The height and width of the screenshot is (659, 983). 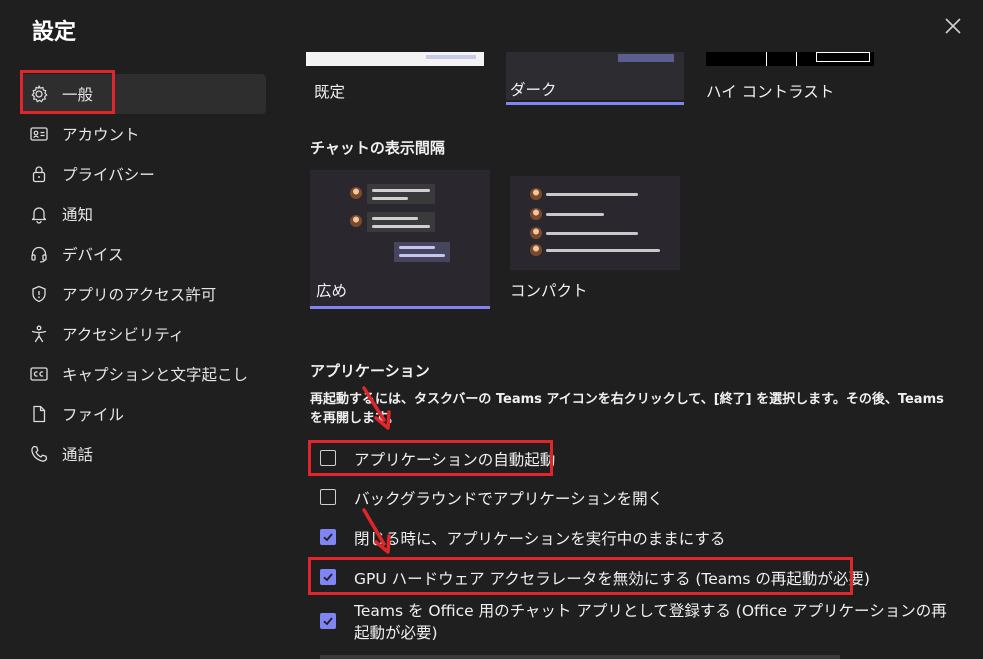 What do you see at coordinates (143, 214) in the screenshot?
I see `sidebar-item-notifications: 通知` at bounding box center [143, 214].